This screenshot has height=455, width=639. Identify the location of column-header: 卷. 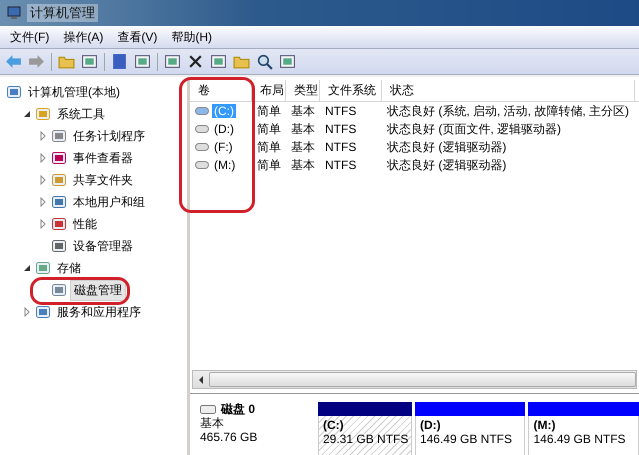
(221, 90).